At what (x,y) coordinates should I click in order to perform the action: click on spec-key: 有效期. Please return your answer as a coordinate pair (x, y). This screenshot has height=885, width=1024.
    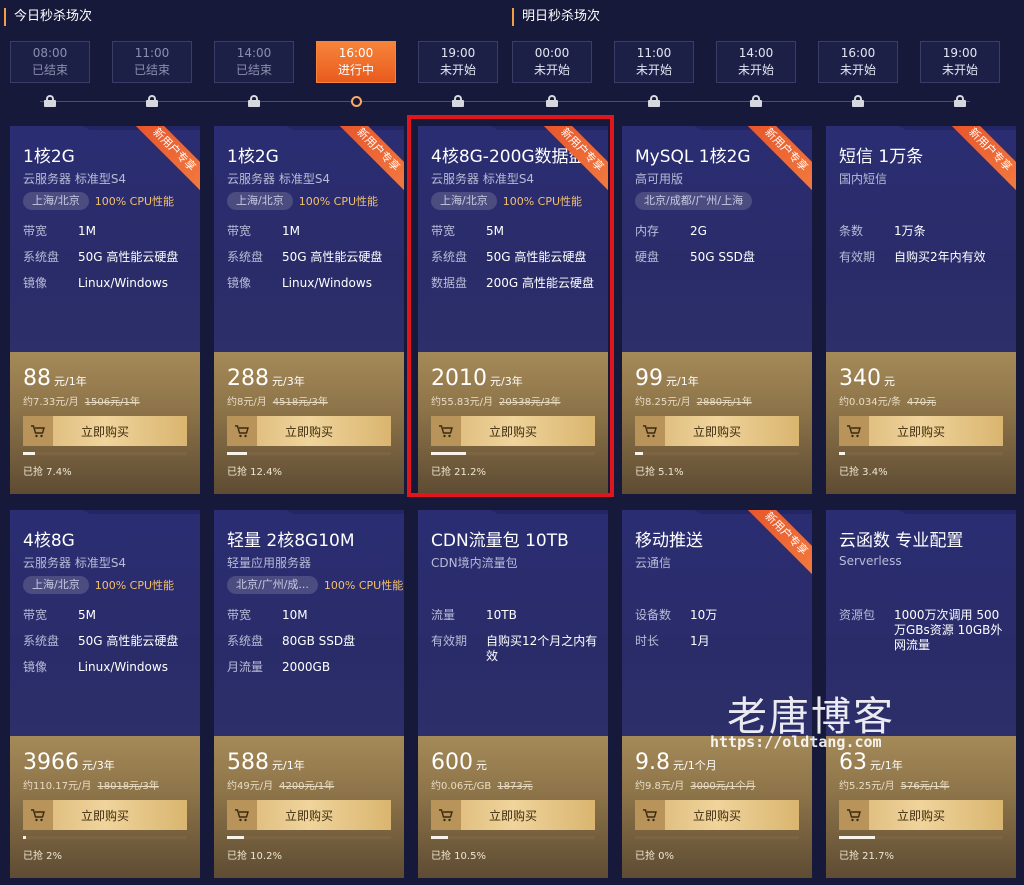
    Looking at the image, I should click on (857, 257).